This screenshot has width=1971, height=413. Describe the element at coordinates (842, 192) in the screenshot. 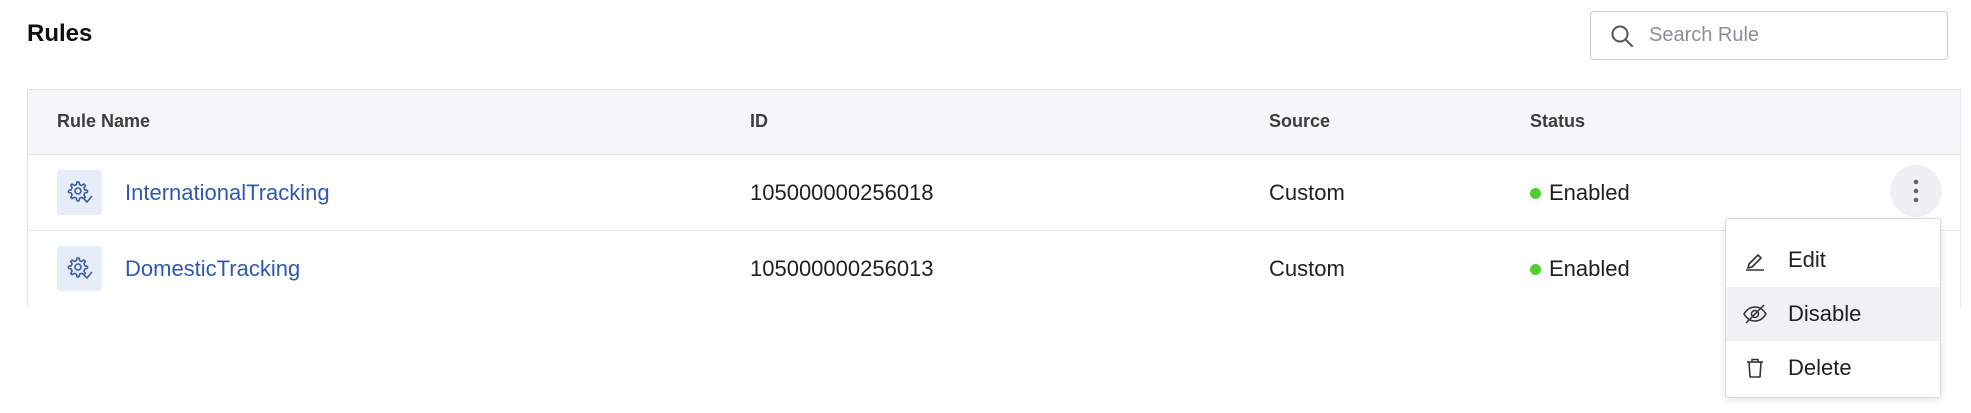

I see `rule-id: 105000000256018` at that location.